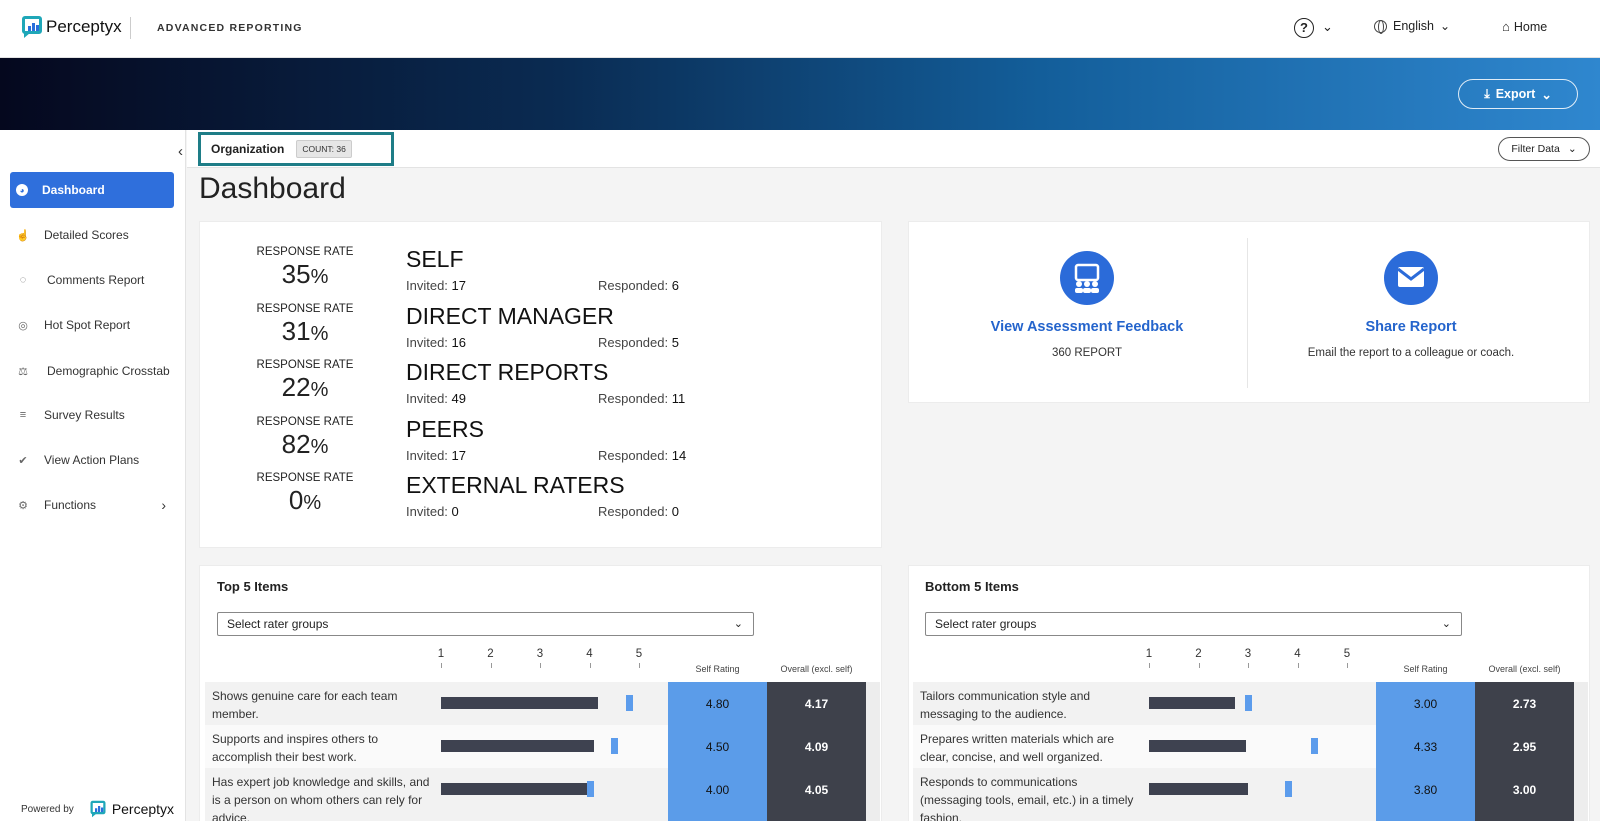 This screenshot has width=1600, height=821. I want to click on language-selector: English ⌄, so click(1412, 26).